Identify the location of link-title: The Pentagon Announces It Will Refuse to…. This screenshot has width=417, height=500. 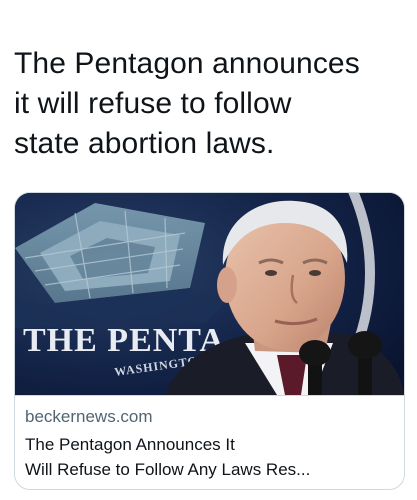
(211, 457).